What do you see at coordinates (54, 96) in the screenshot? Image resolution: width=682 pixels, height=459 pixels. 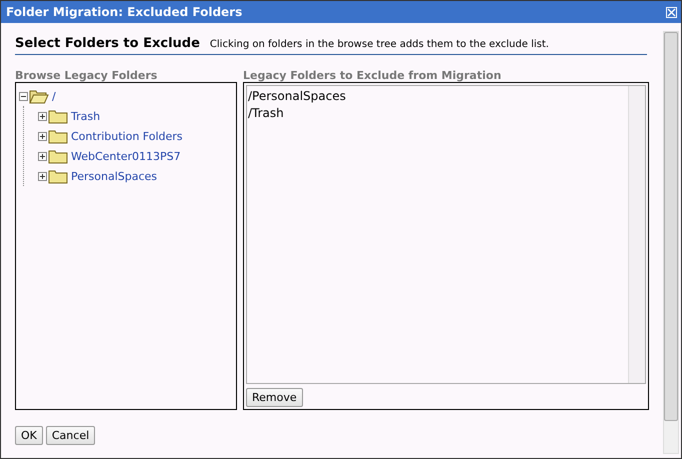 I see `tree-item: /` at bounding box center [54, 96].